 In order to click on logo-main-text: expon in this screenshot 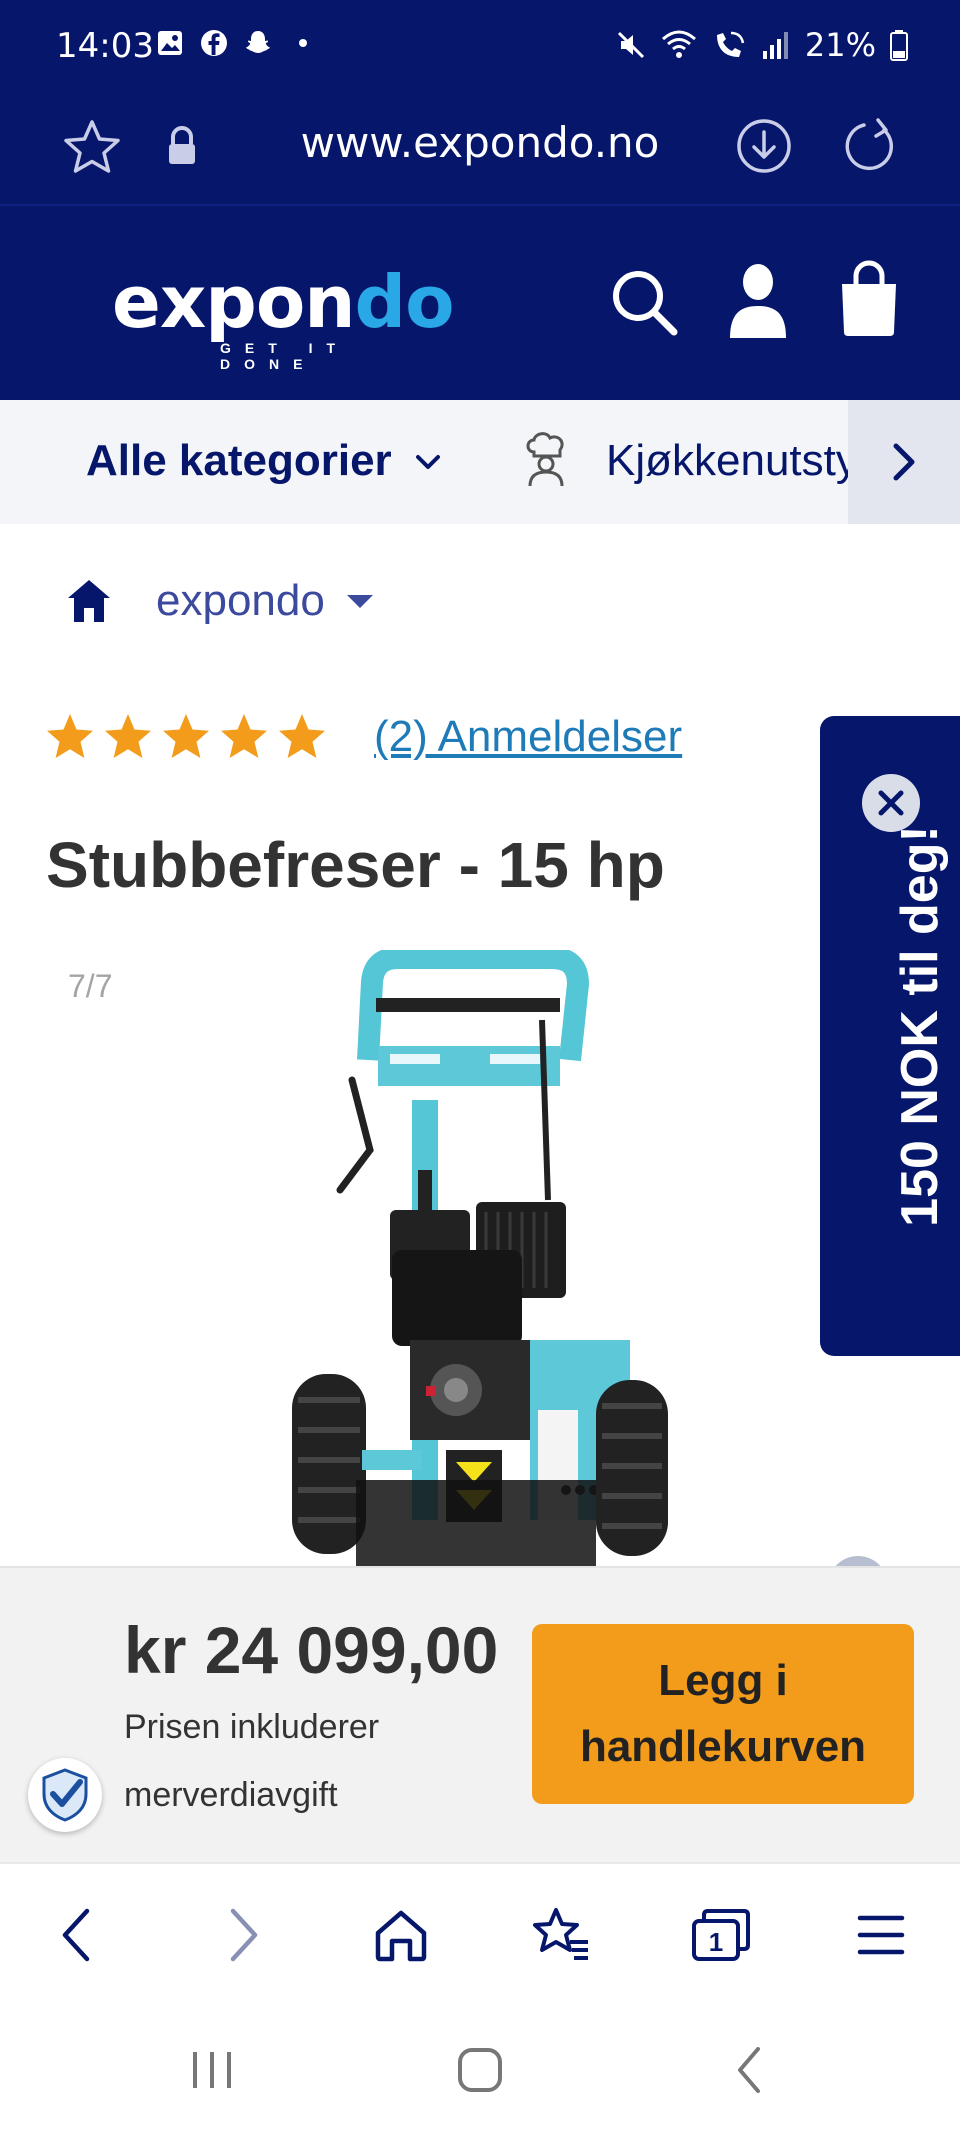, I will do `click(234, 302)`.